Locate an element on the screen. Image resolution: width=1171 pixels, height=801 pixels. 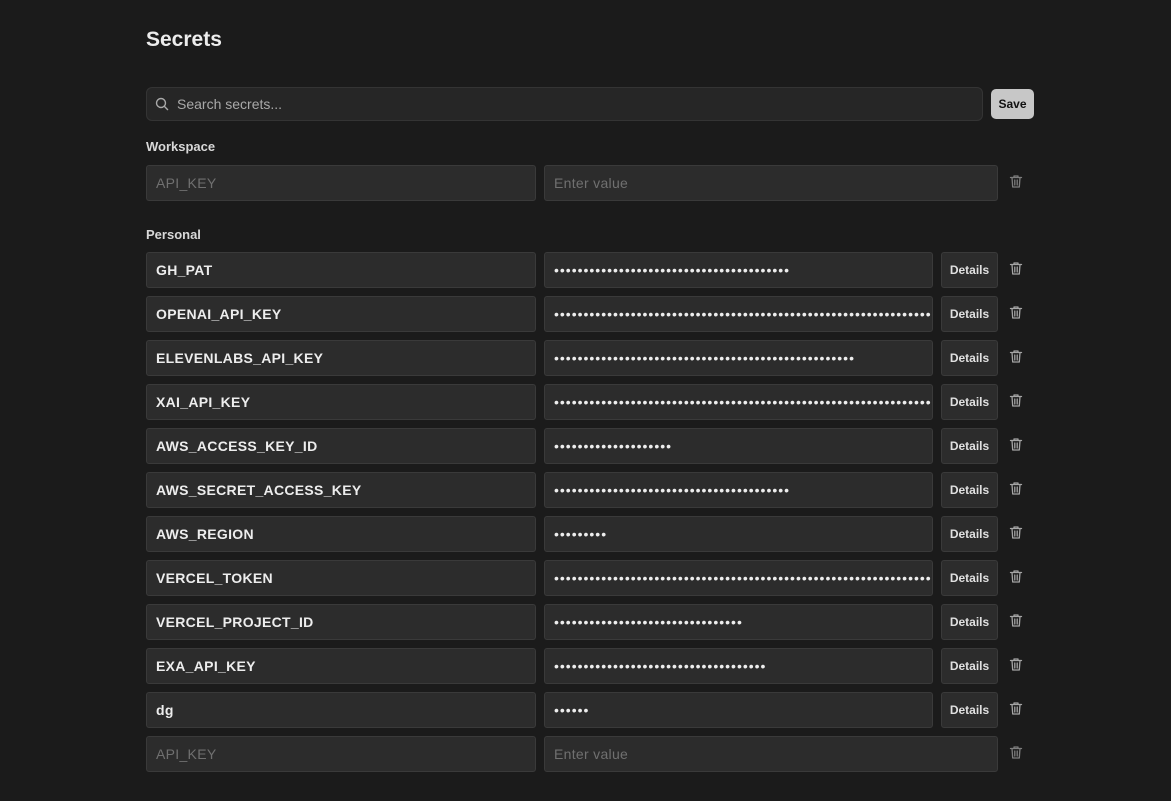
save-button: Save is located at coordinates (1012, 104).